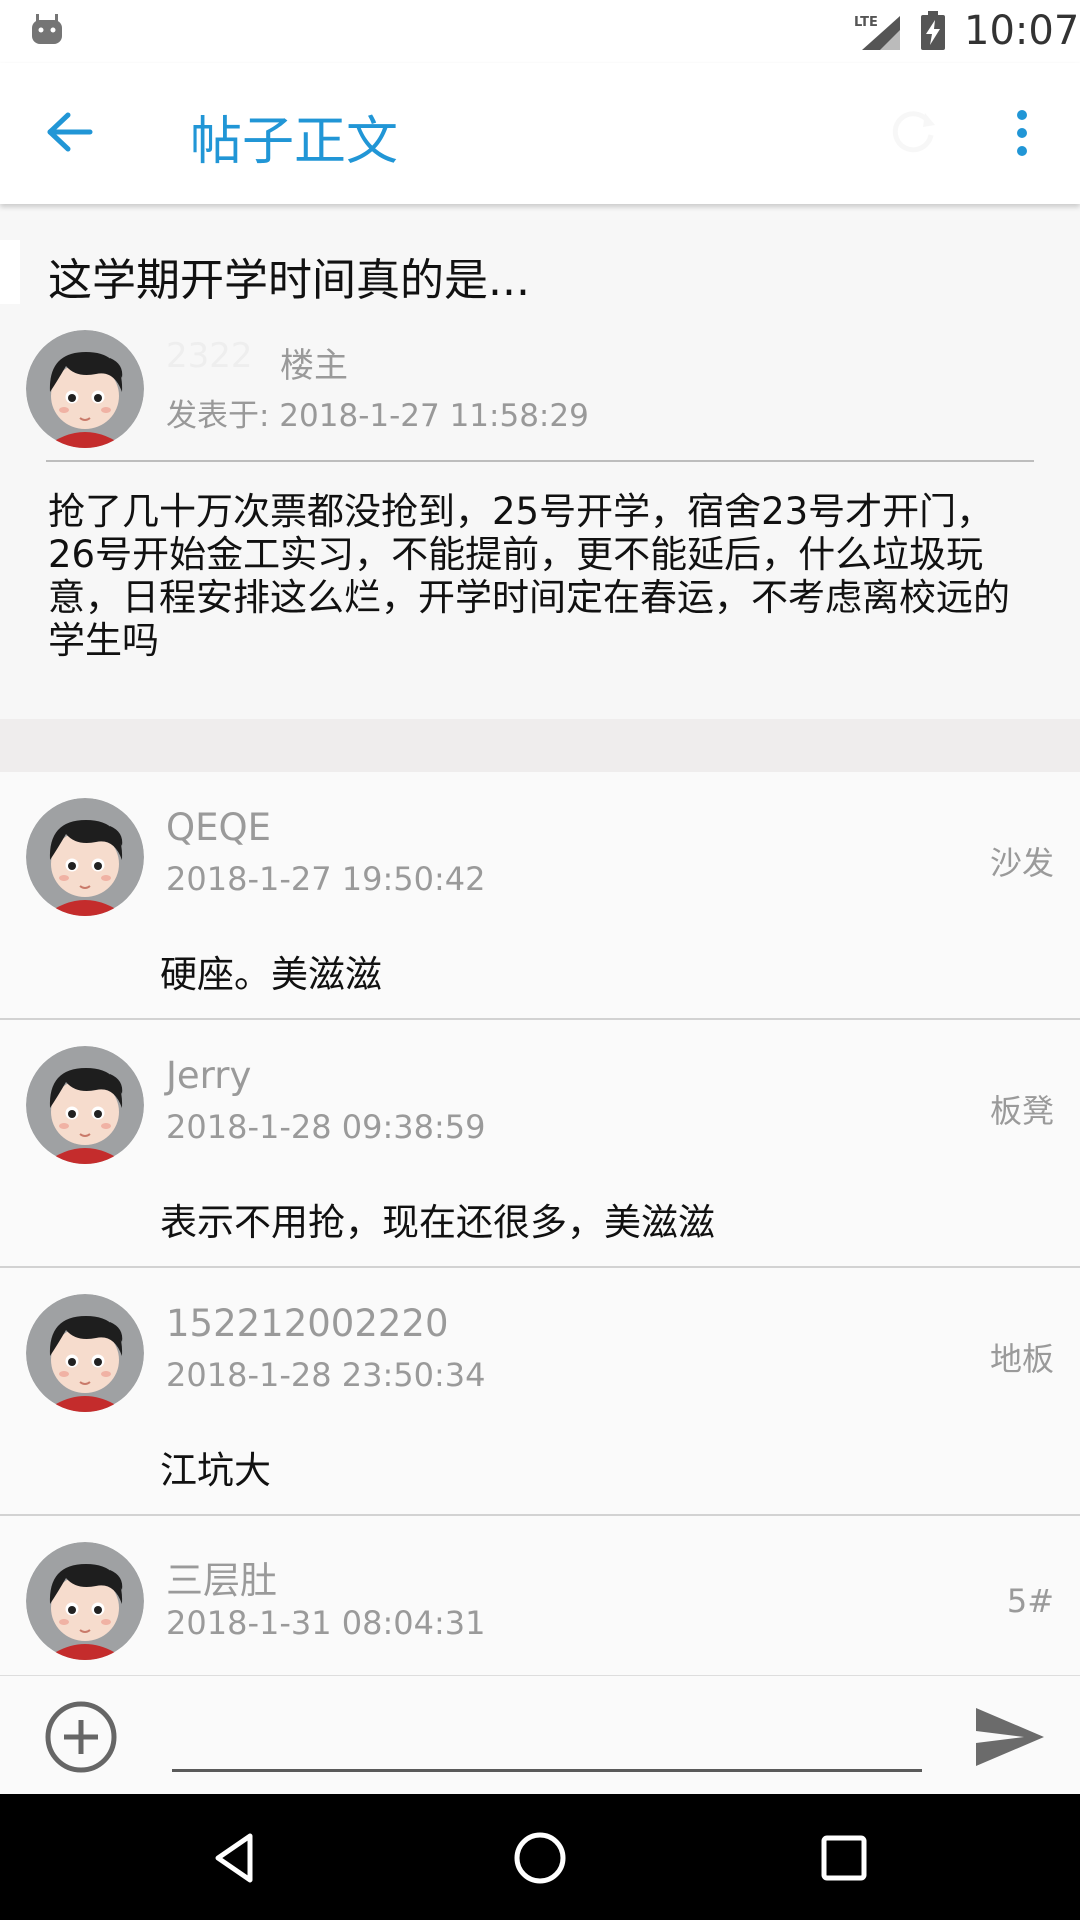 Image resolution: width=1080 pixels, height=1920 pixels. Describe the element at coordinates (547, 1734) in the screenshot. I see `reply-input` at that location.